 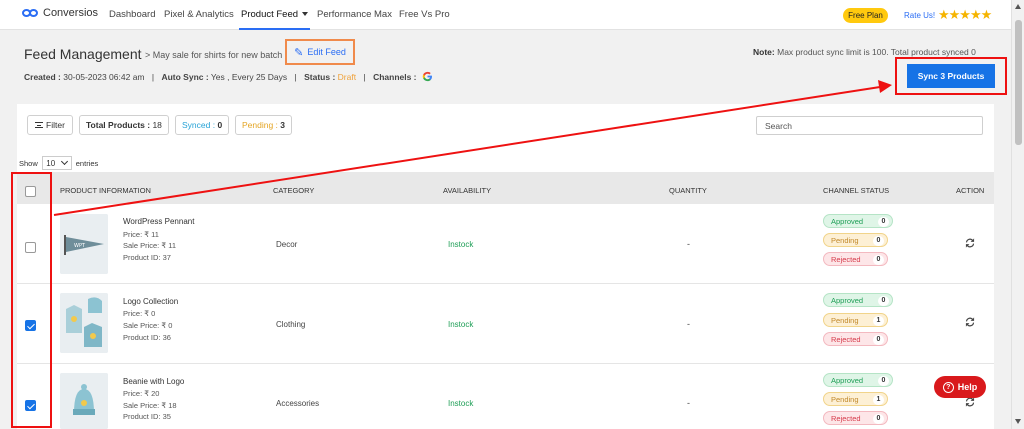 I want to click on pennant-image-icon: WPT, so click(x=84, y=244).